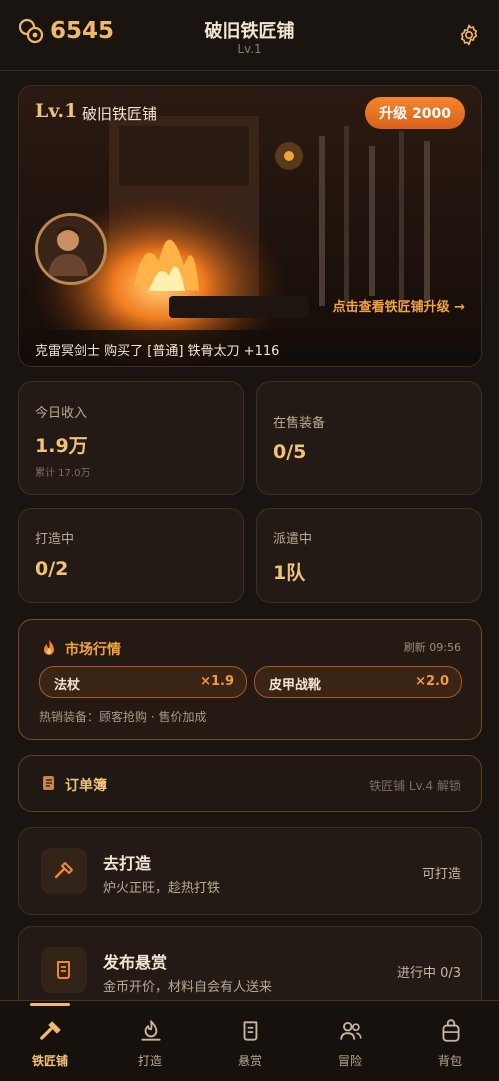  Describe the element at coordinates (93, 650) in the screenshot. I see `market-title: 市场行情` at that location.